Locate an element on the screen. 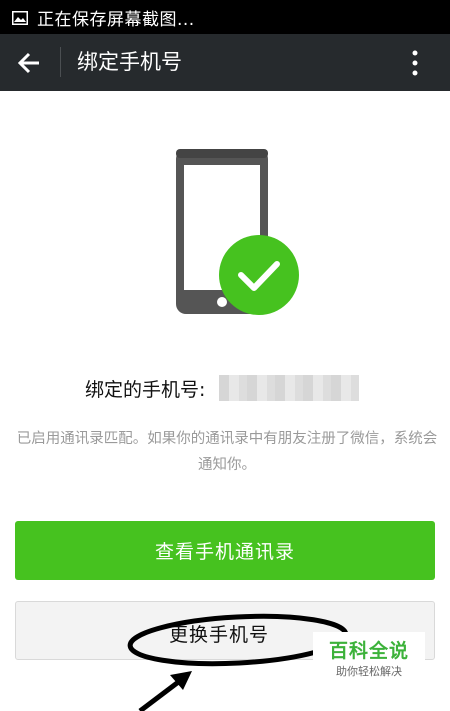 Image resolution: width=450 pixels, height=711 pixels. masked-phone-number is located at coordinates (289, 388).